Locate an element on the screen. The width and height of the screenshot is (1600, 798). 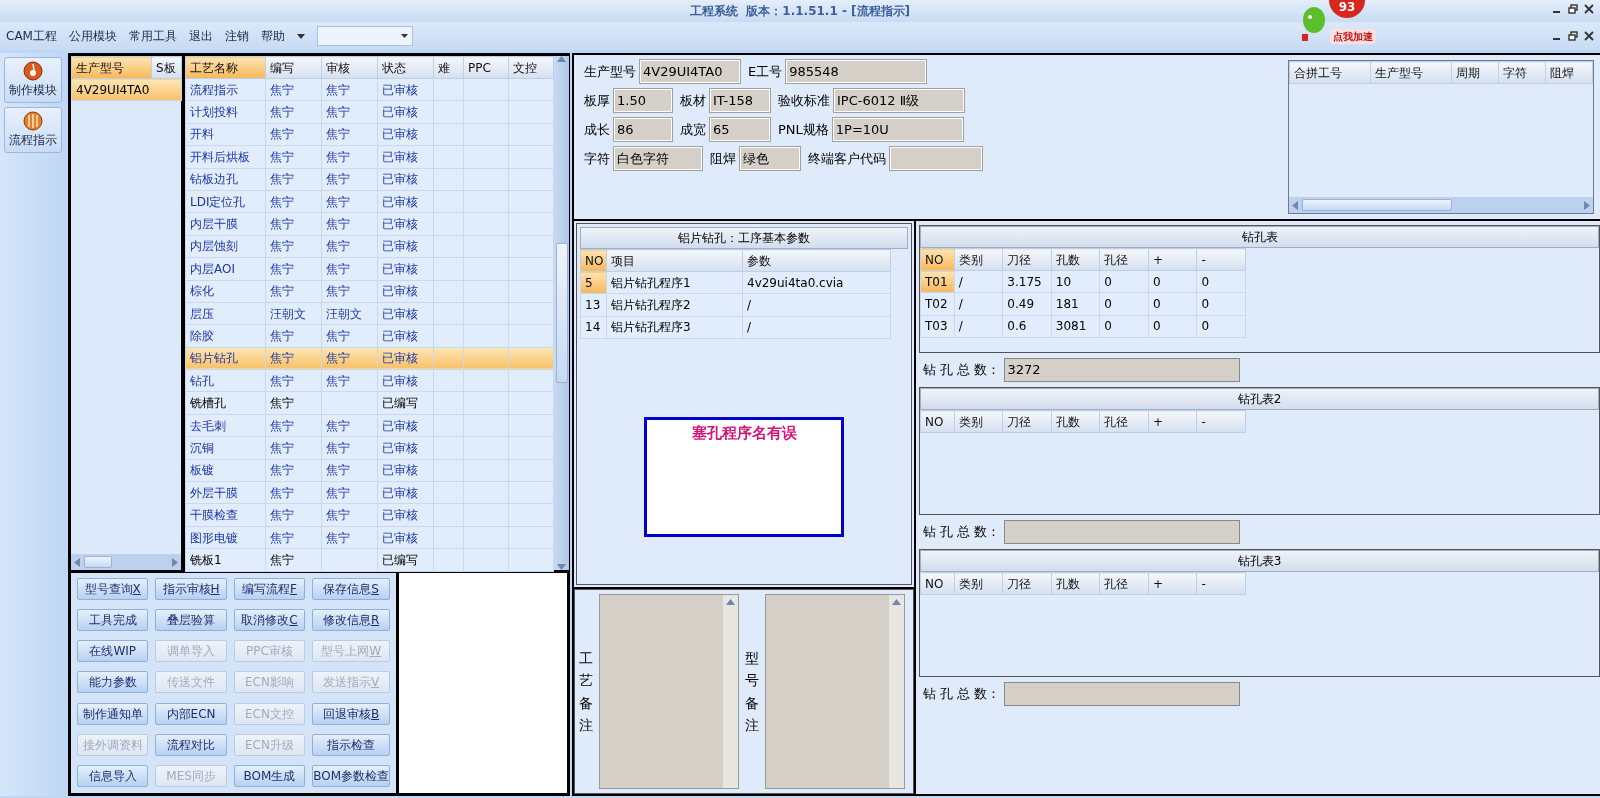
action-button: 能力参数 is located at coordinates (113, 682).